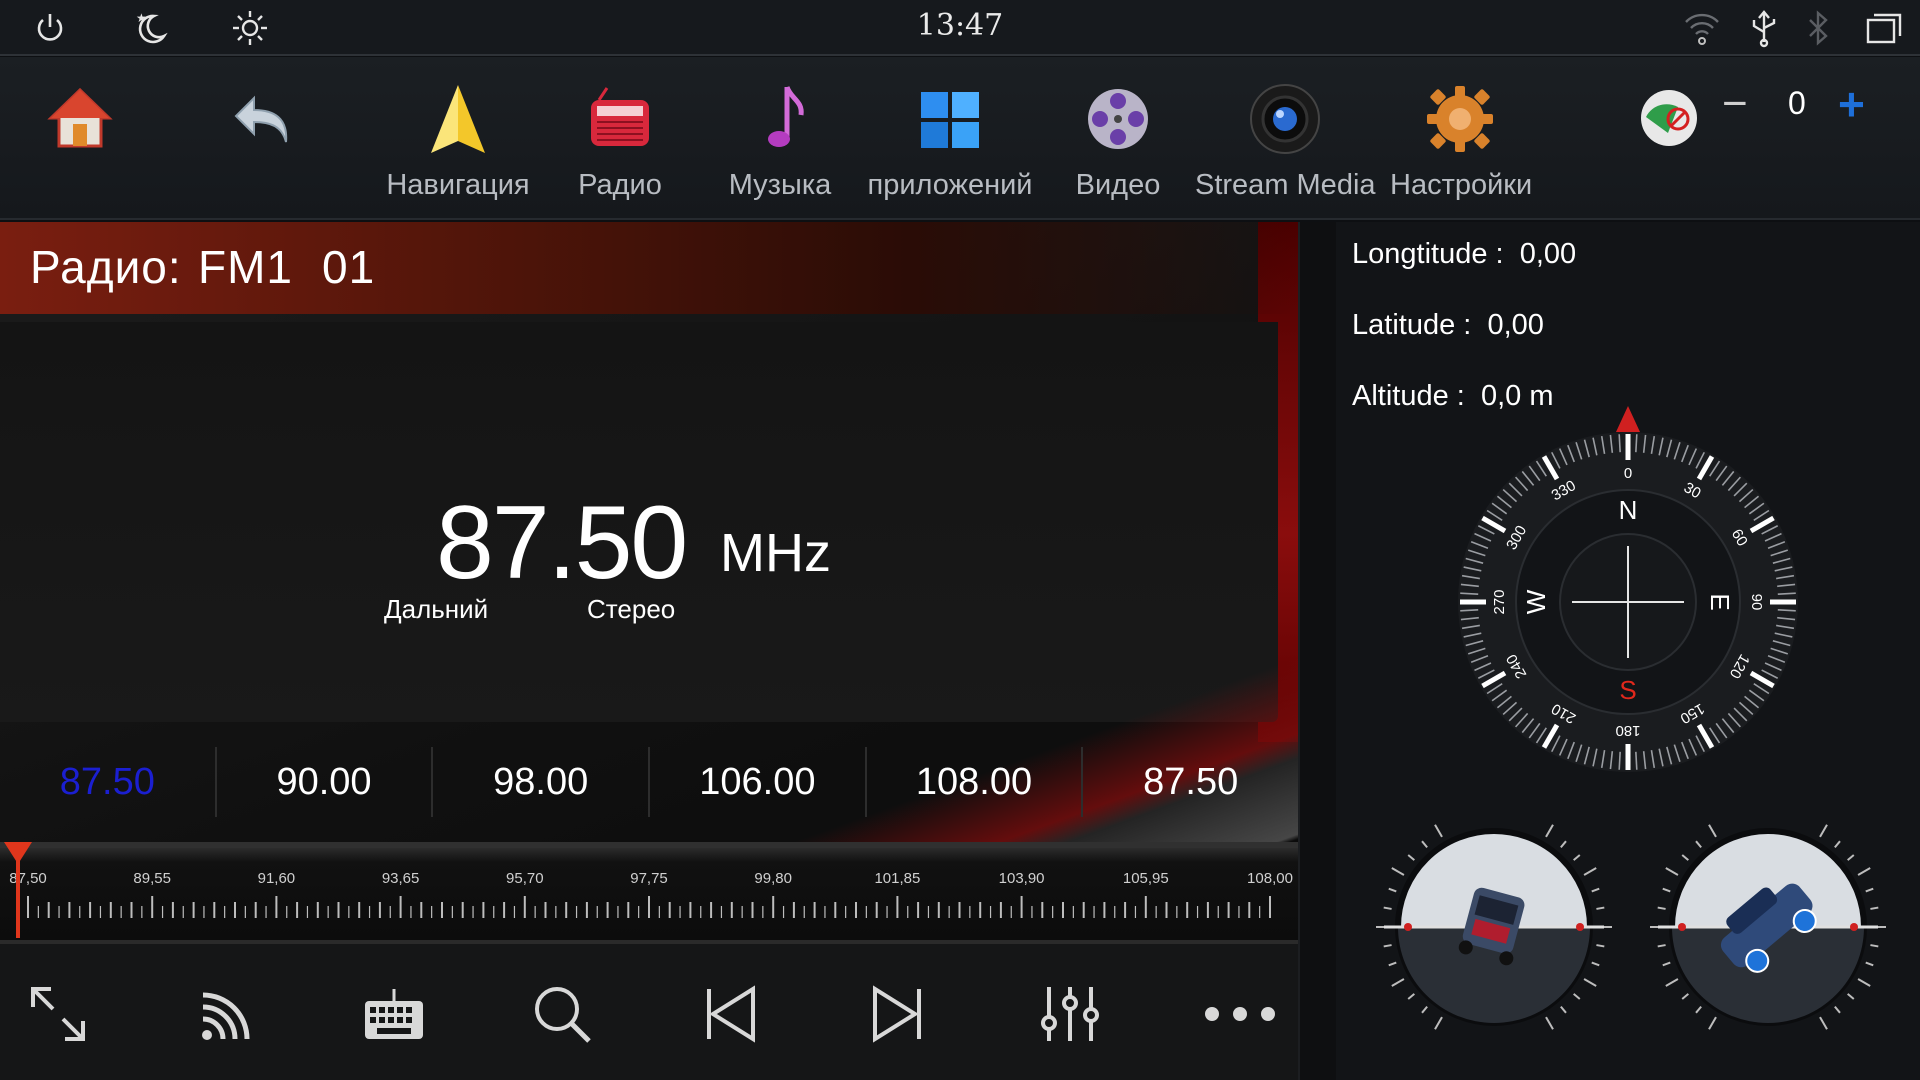 The width and height of the screenshot is (1920, 1080). I want to click on pitch-inclinometer, so click(1768, 927).